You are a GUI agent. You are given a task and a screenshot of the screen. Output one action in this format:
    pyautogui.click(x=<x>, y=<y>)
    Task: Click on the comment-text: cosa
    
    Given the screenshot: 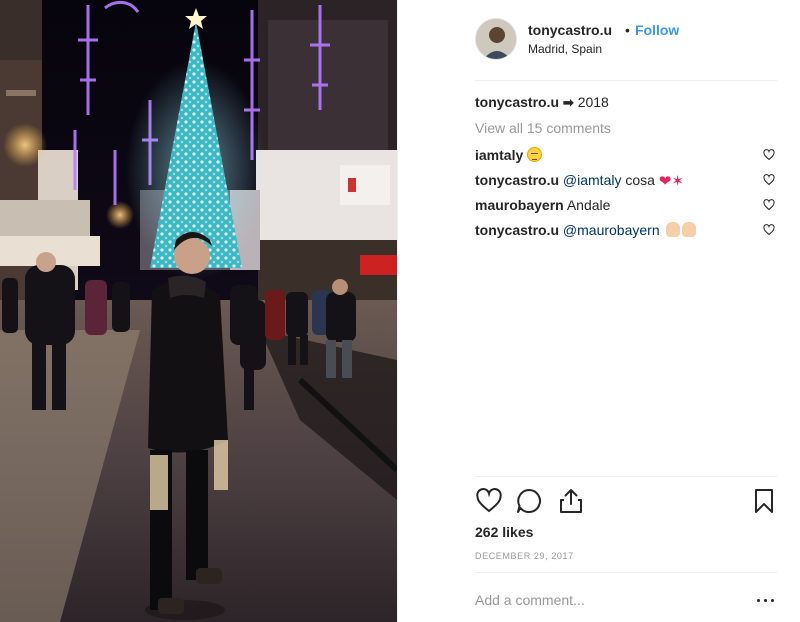 What is the action you would take?
    pyautogui.click(x=640, y=180)
    